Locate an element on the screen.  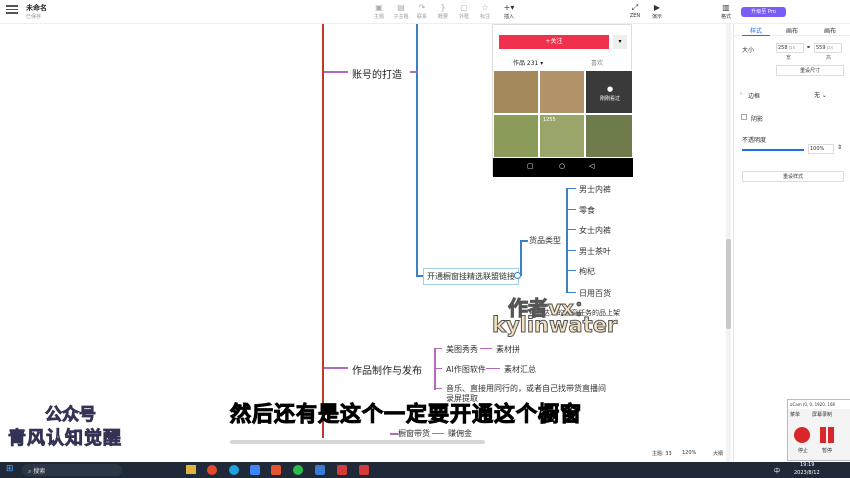
goods-item: 女士内裤 is located at coordinates (595, 230).